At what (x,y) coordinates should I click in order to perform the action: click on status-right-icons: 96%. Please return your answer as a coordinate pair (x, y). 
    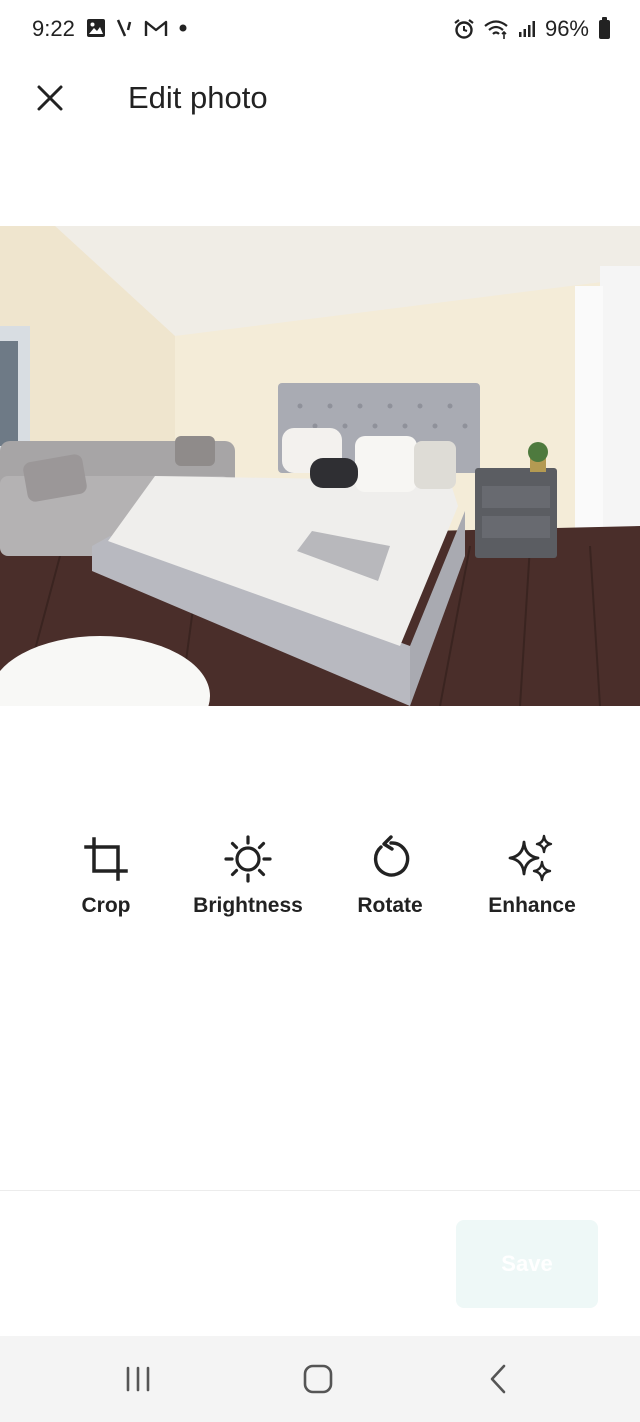
    Looking at the image, I should click on (531, 29).